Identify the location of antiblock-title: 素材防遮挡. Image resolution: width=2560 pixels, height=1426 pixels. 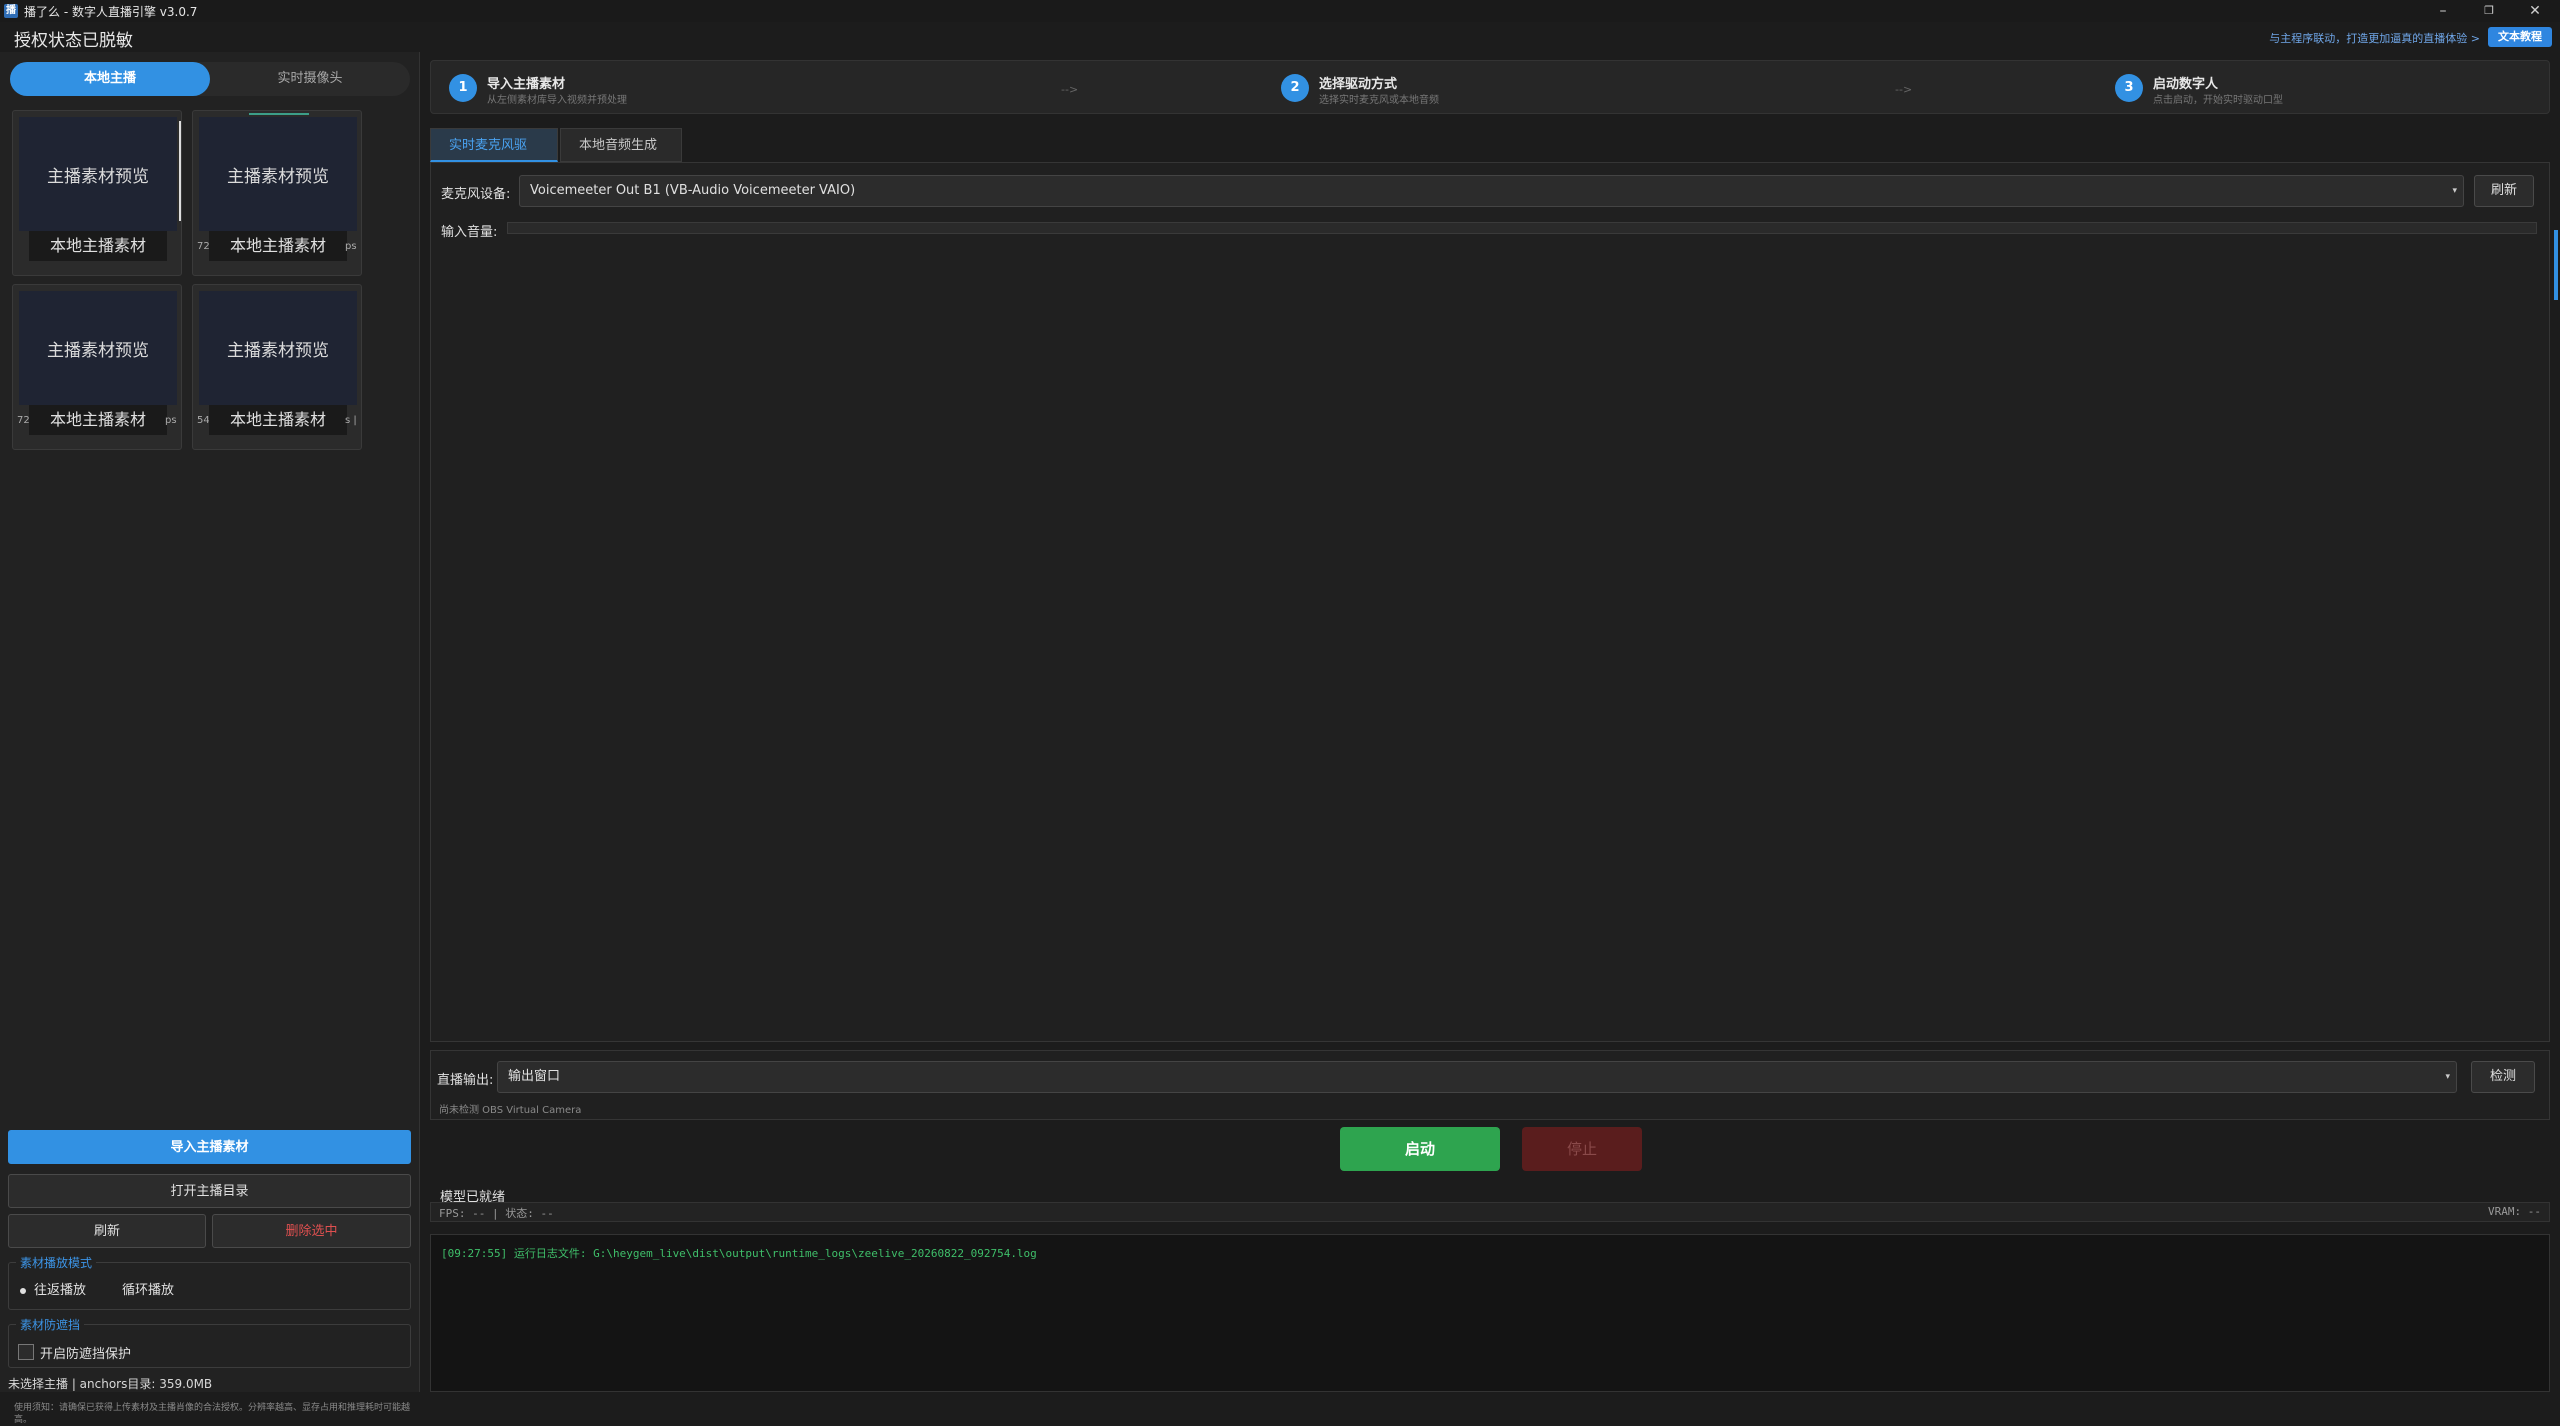
(50, 1324).